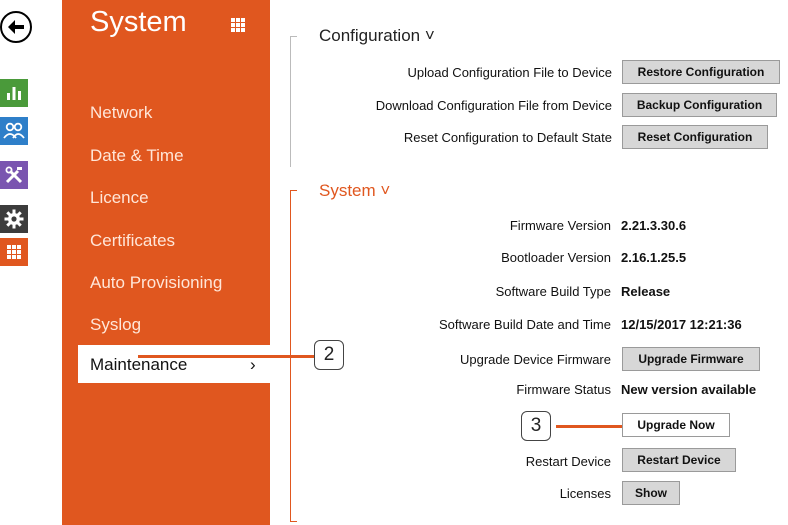 The width and height of the screenshot is (788, 525). What do you see at coordinates (510, 72) in the screenshot?
I see `upload-config-label: Upload Configuration File to Device` at bounding box center [510, 72].